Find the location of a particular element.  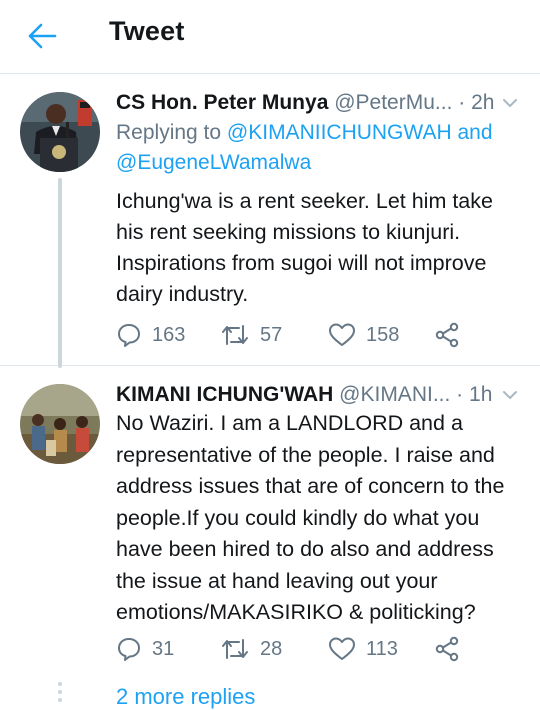

reply-button: 163 is located at coordinates (150, 335).